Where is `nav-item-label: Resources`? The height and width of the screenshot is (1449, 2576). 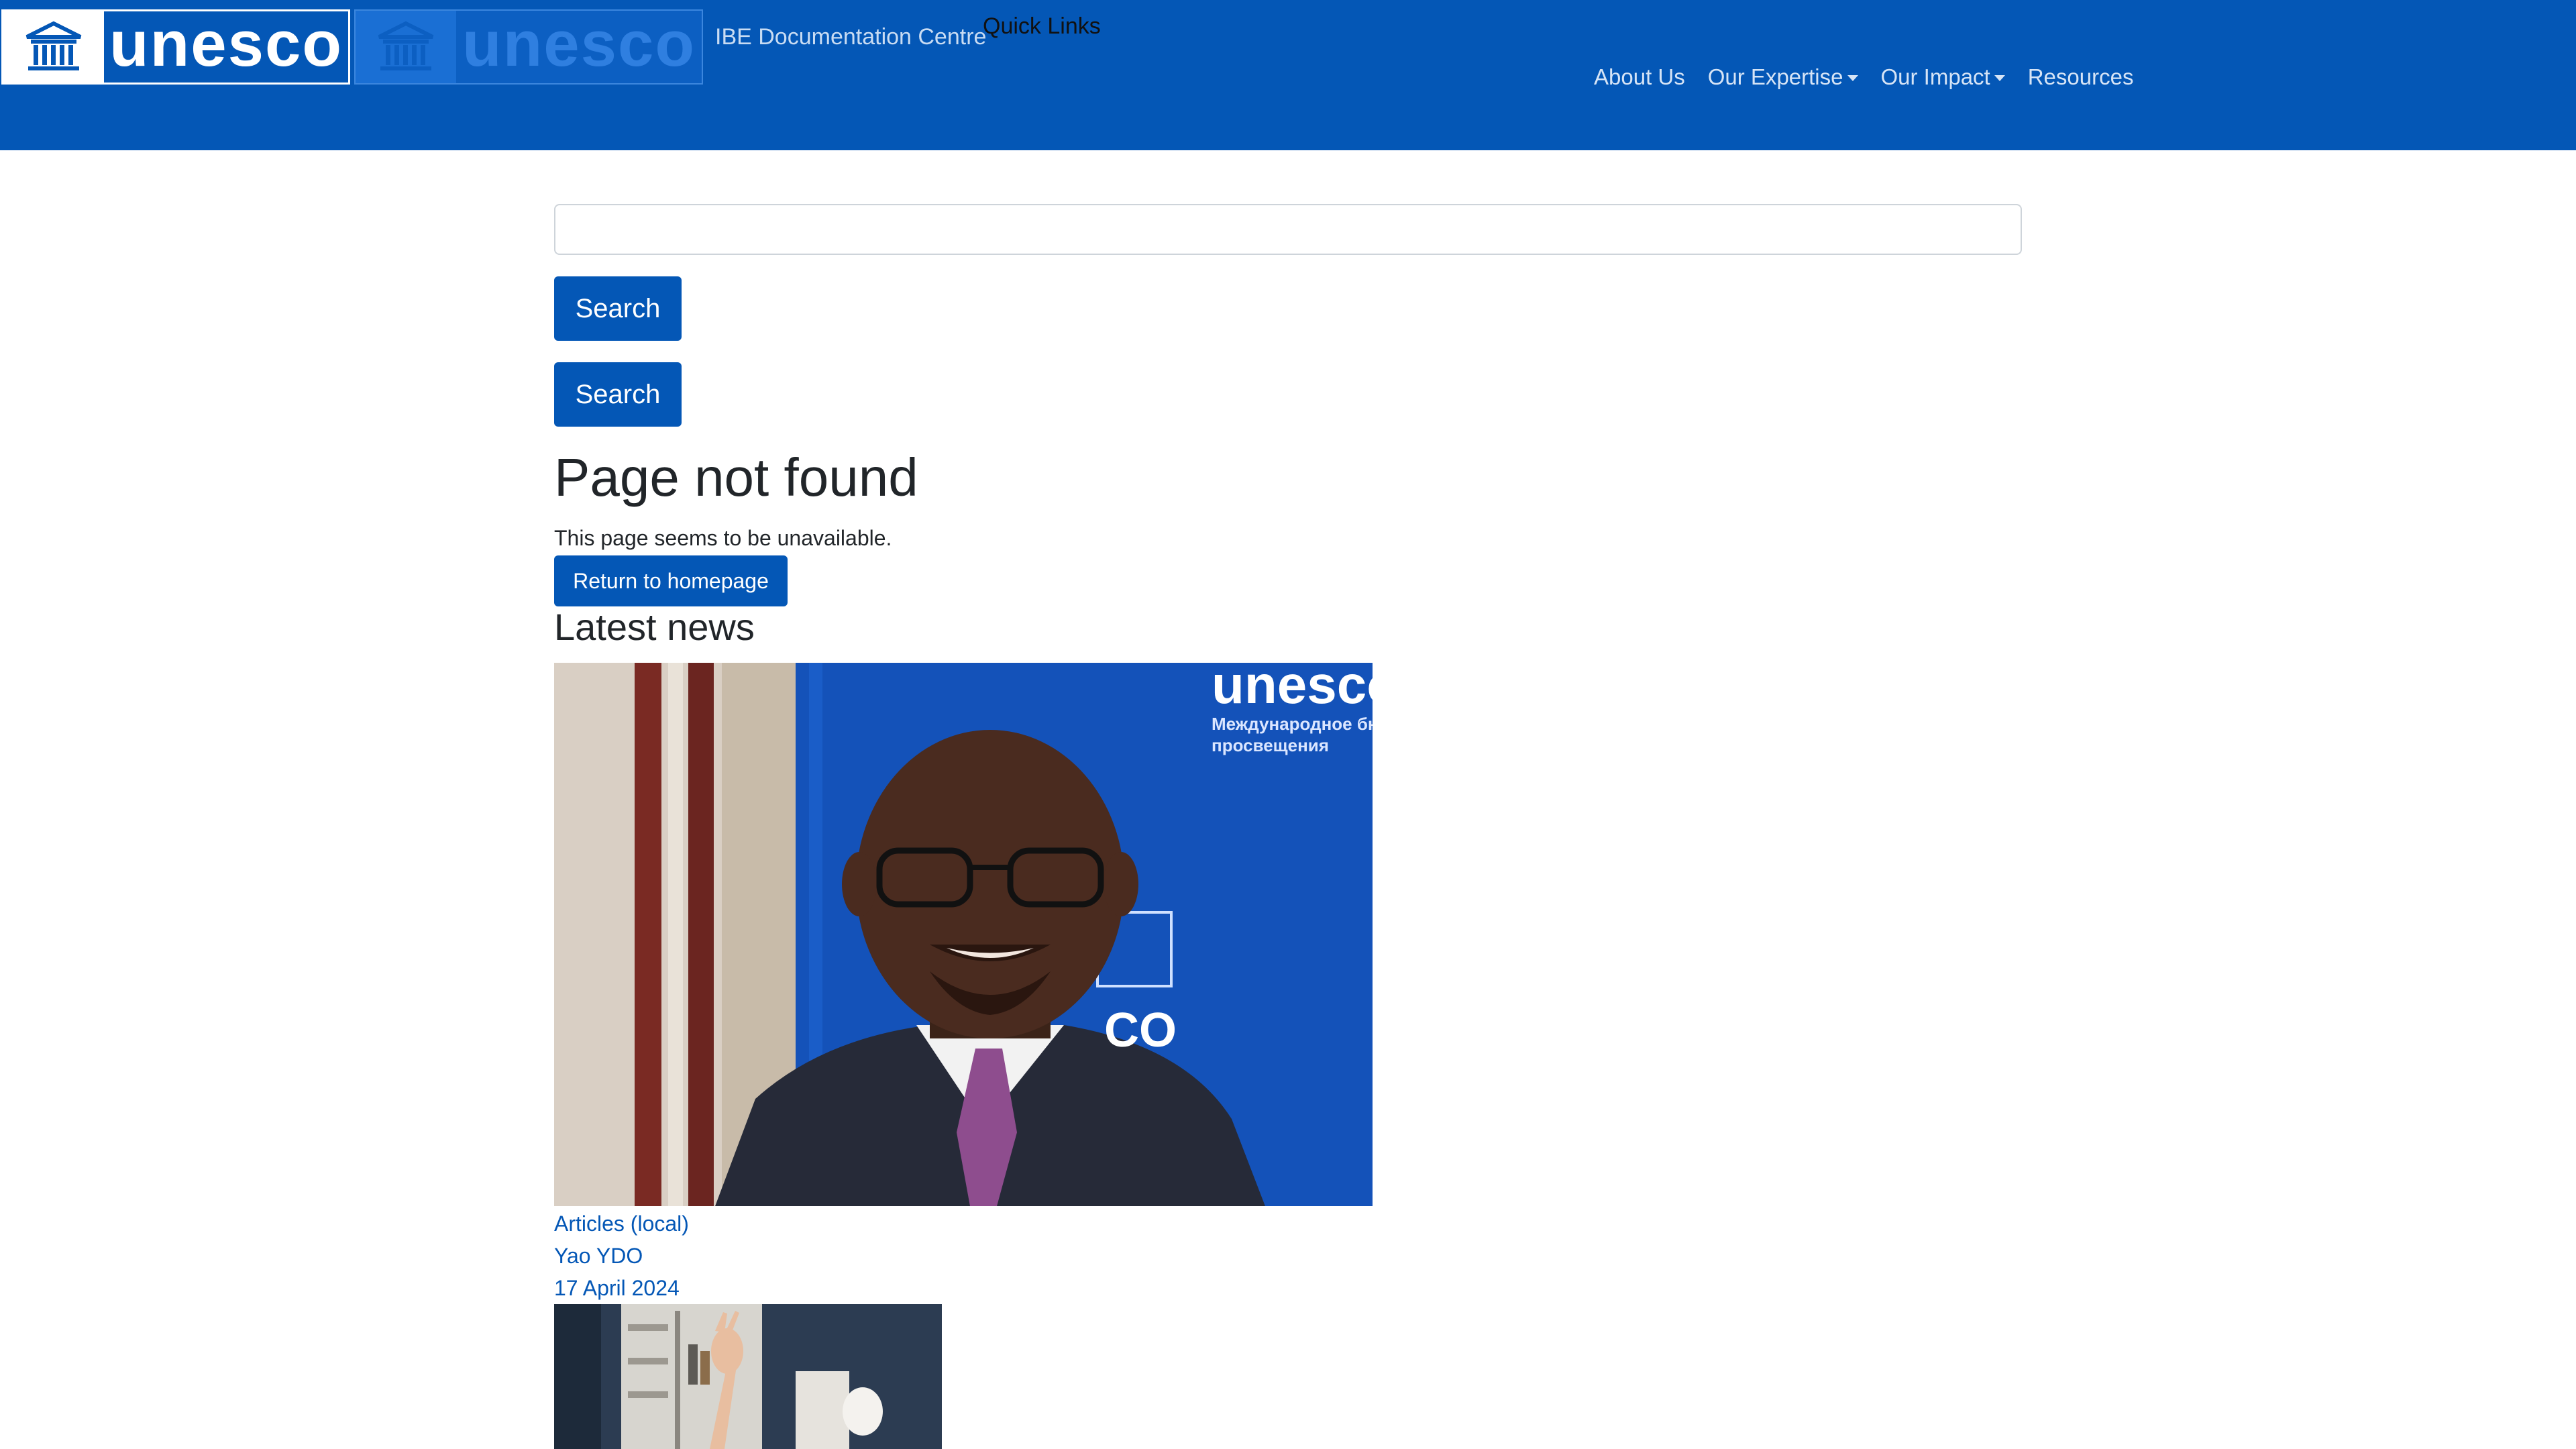
nav-item-label: Resources is located at coordinates (2080, 76).